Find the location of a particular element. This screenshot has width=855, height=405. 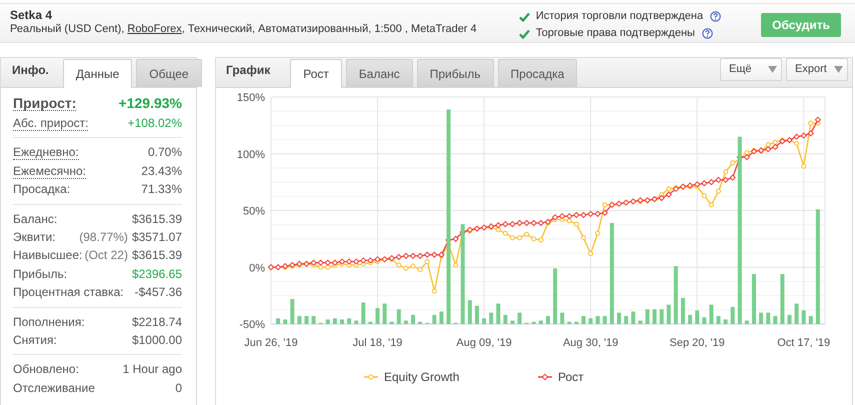

stat-value: 1 Hour ago is located at coordinates (152, 369).